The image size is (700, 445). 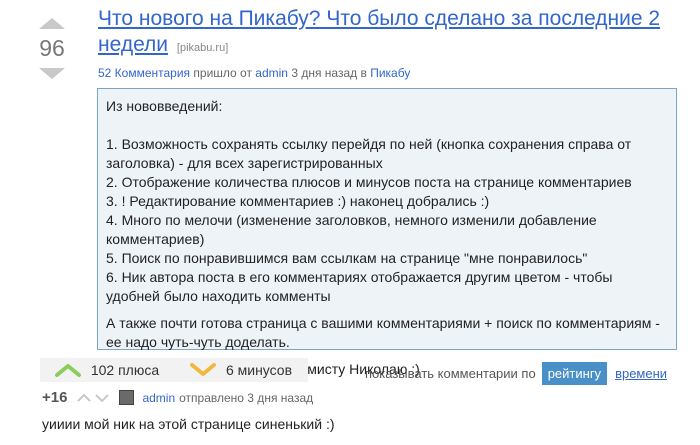 What do you see at coordinates (125, 370) in the screenshot?
I see `plus-count: 102 плюса` at bounding box center [125, 370].